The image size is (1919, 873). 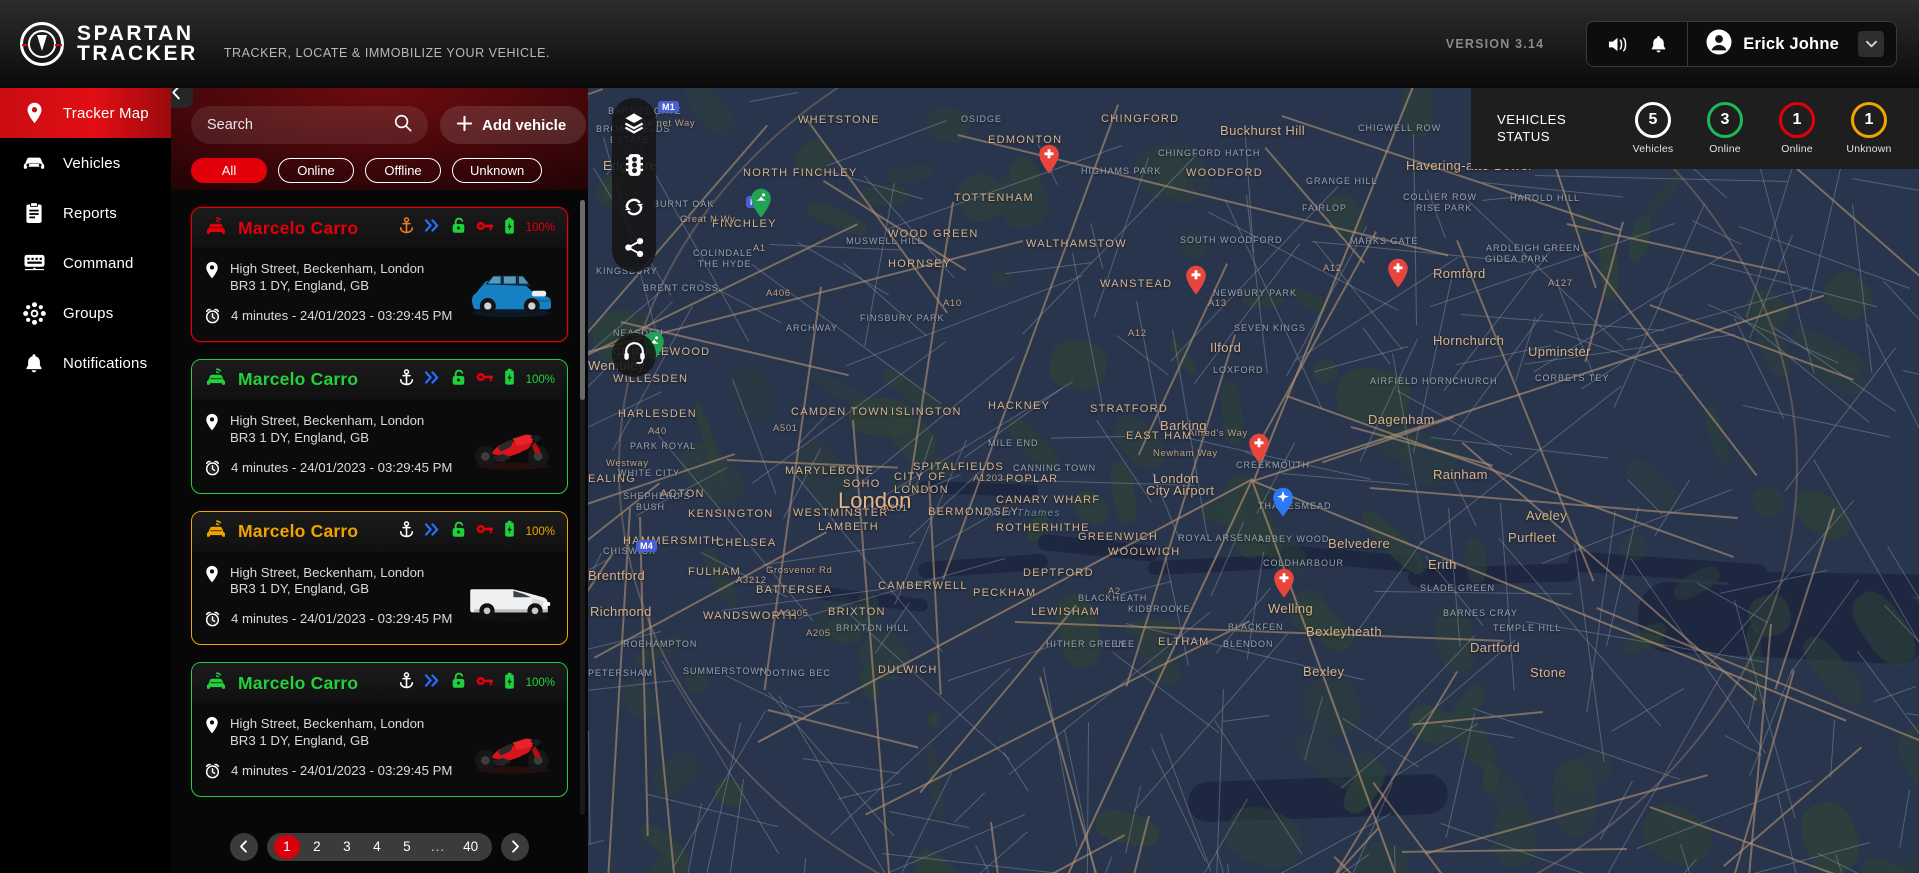 I want to click on traffic-light-icon, so click(x=634, y=165).